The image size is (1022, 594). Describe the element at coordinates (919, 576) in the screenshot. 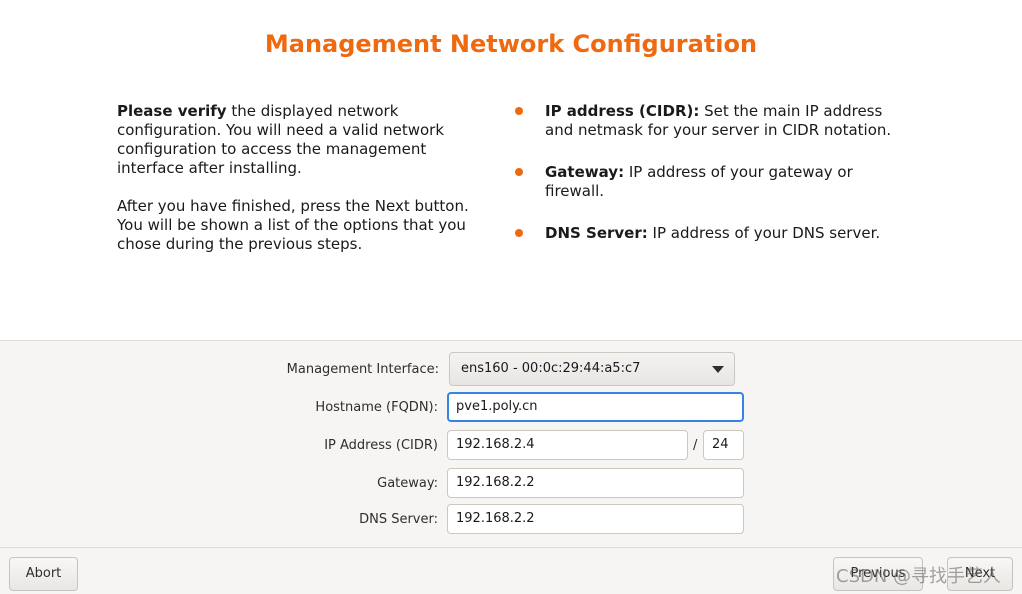

I see `watermark: CSDN @寻找手艺人` at that location.